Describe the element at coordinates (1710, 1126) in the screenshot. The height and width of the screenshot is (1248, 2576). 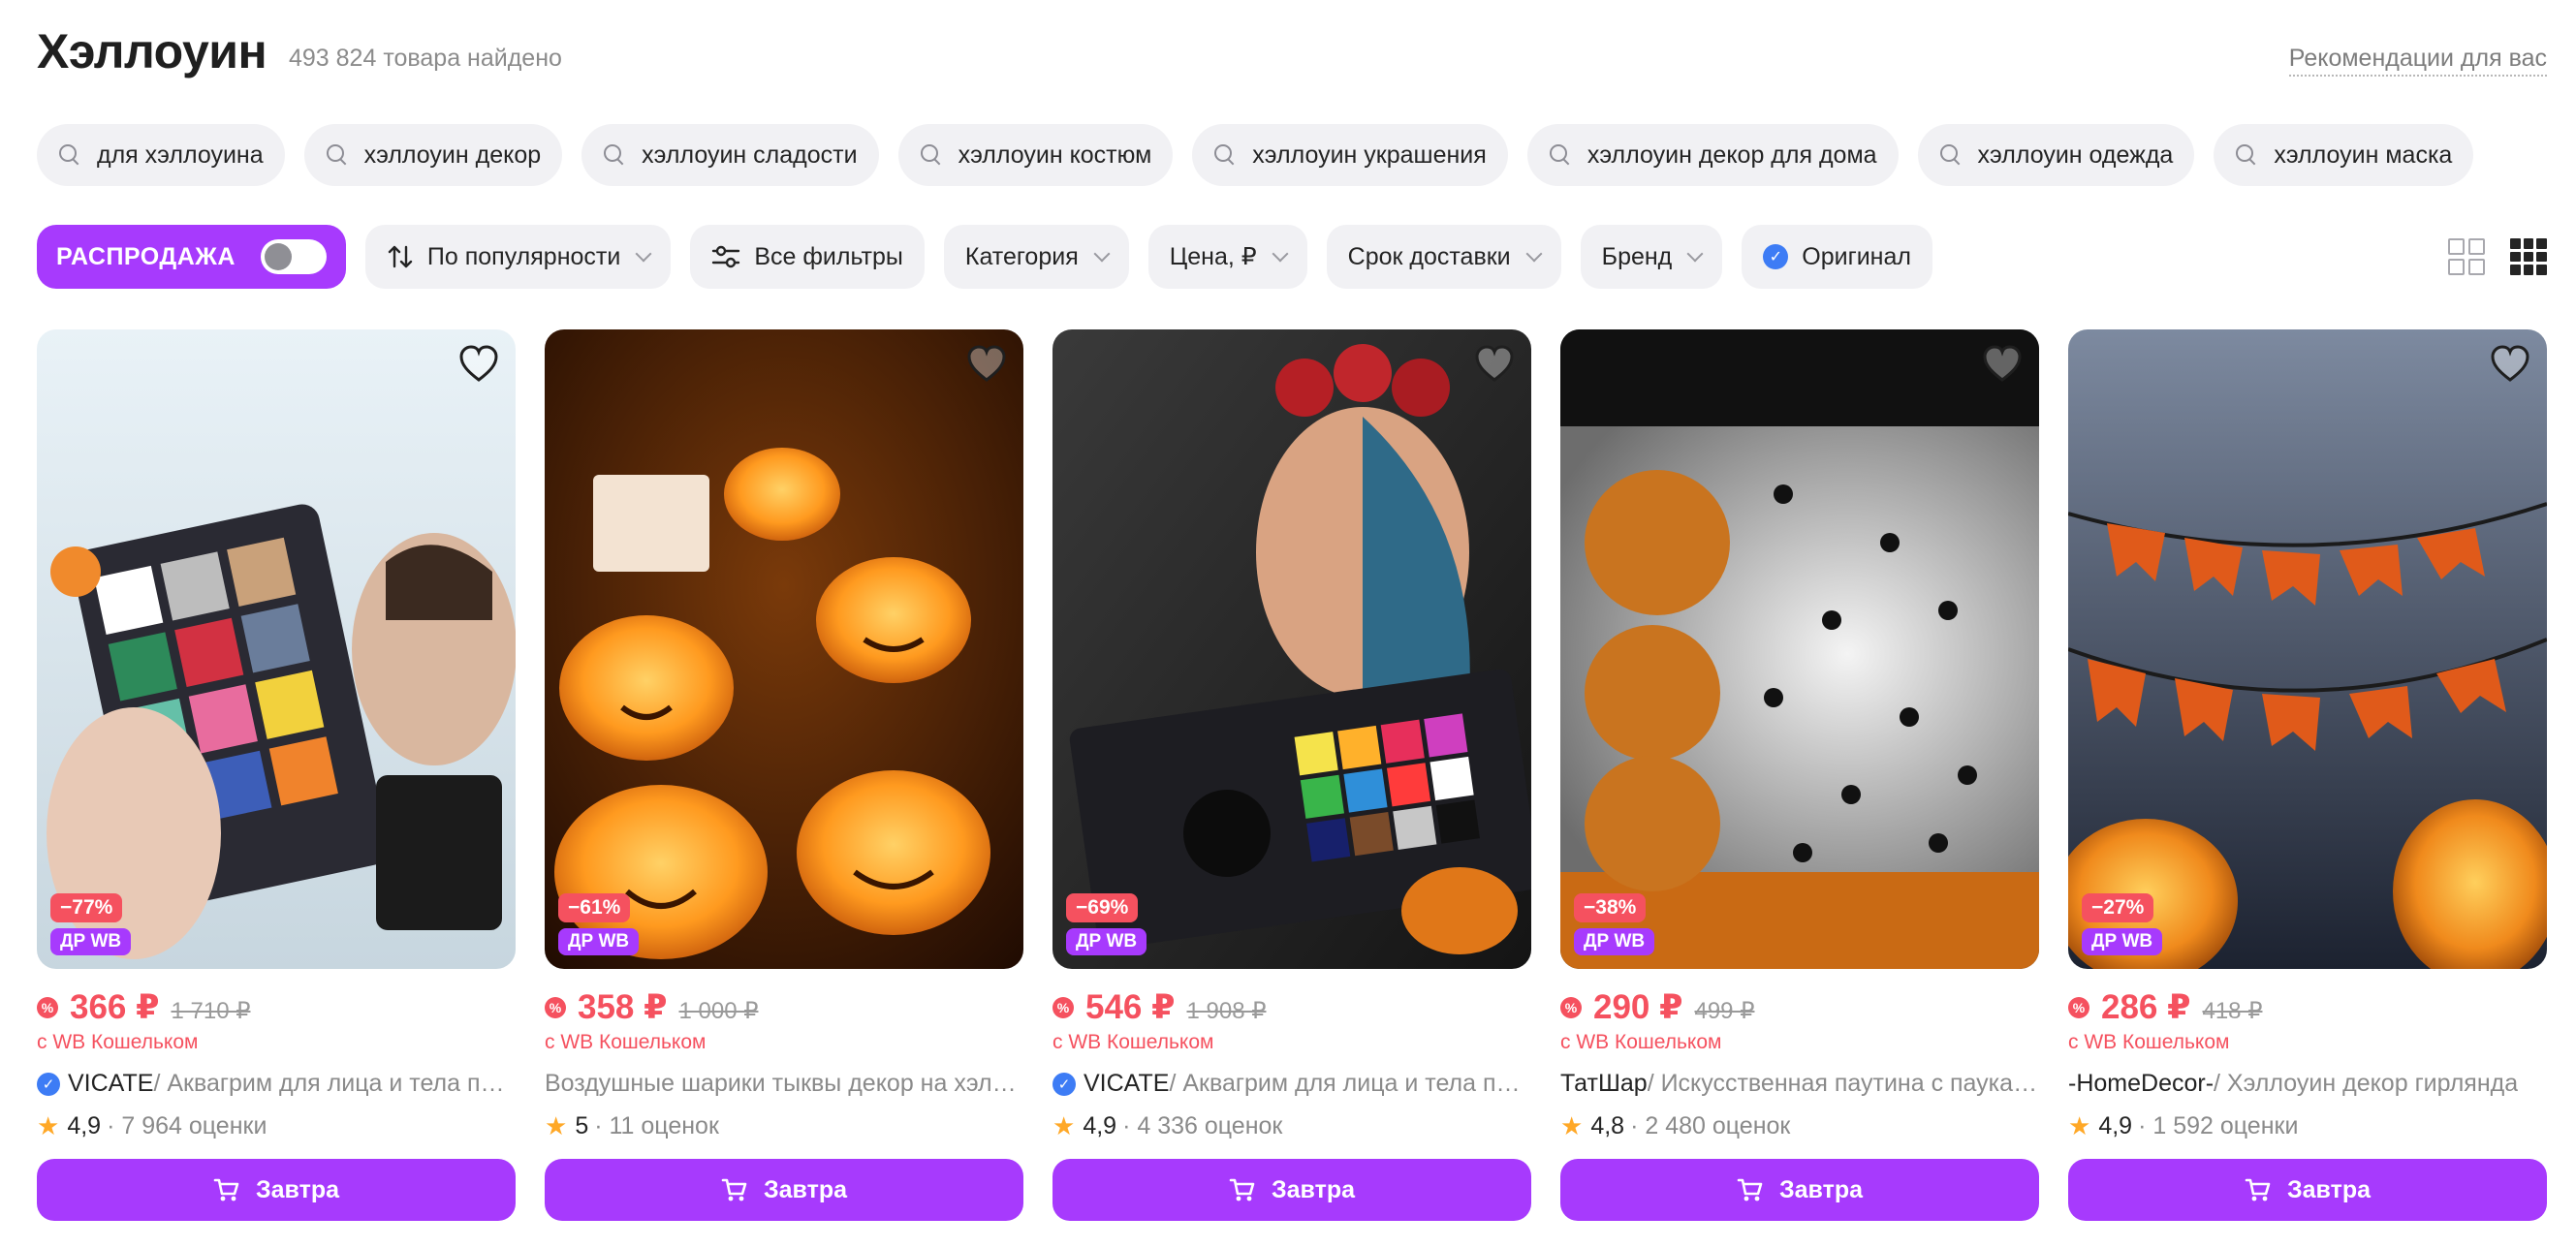
I see `reviews-count: · 2 480 оценок` at that location.